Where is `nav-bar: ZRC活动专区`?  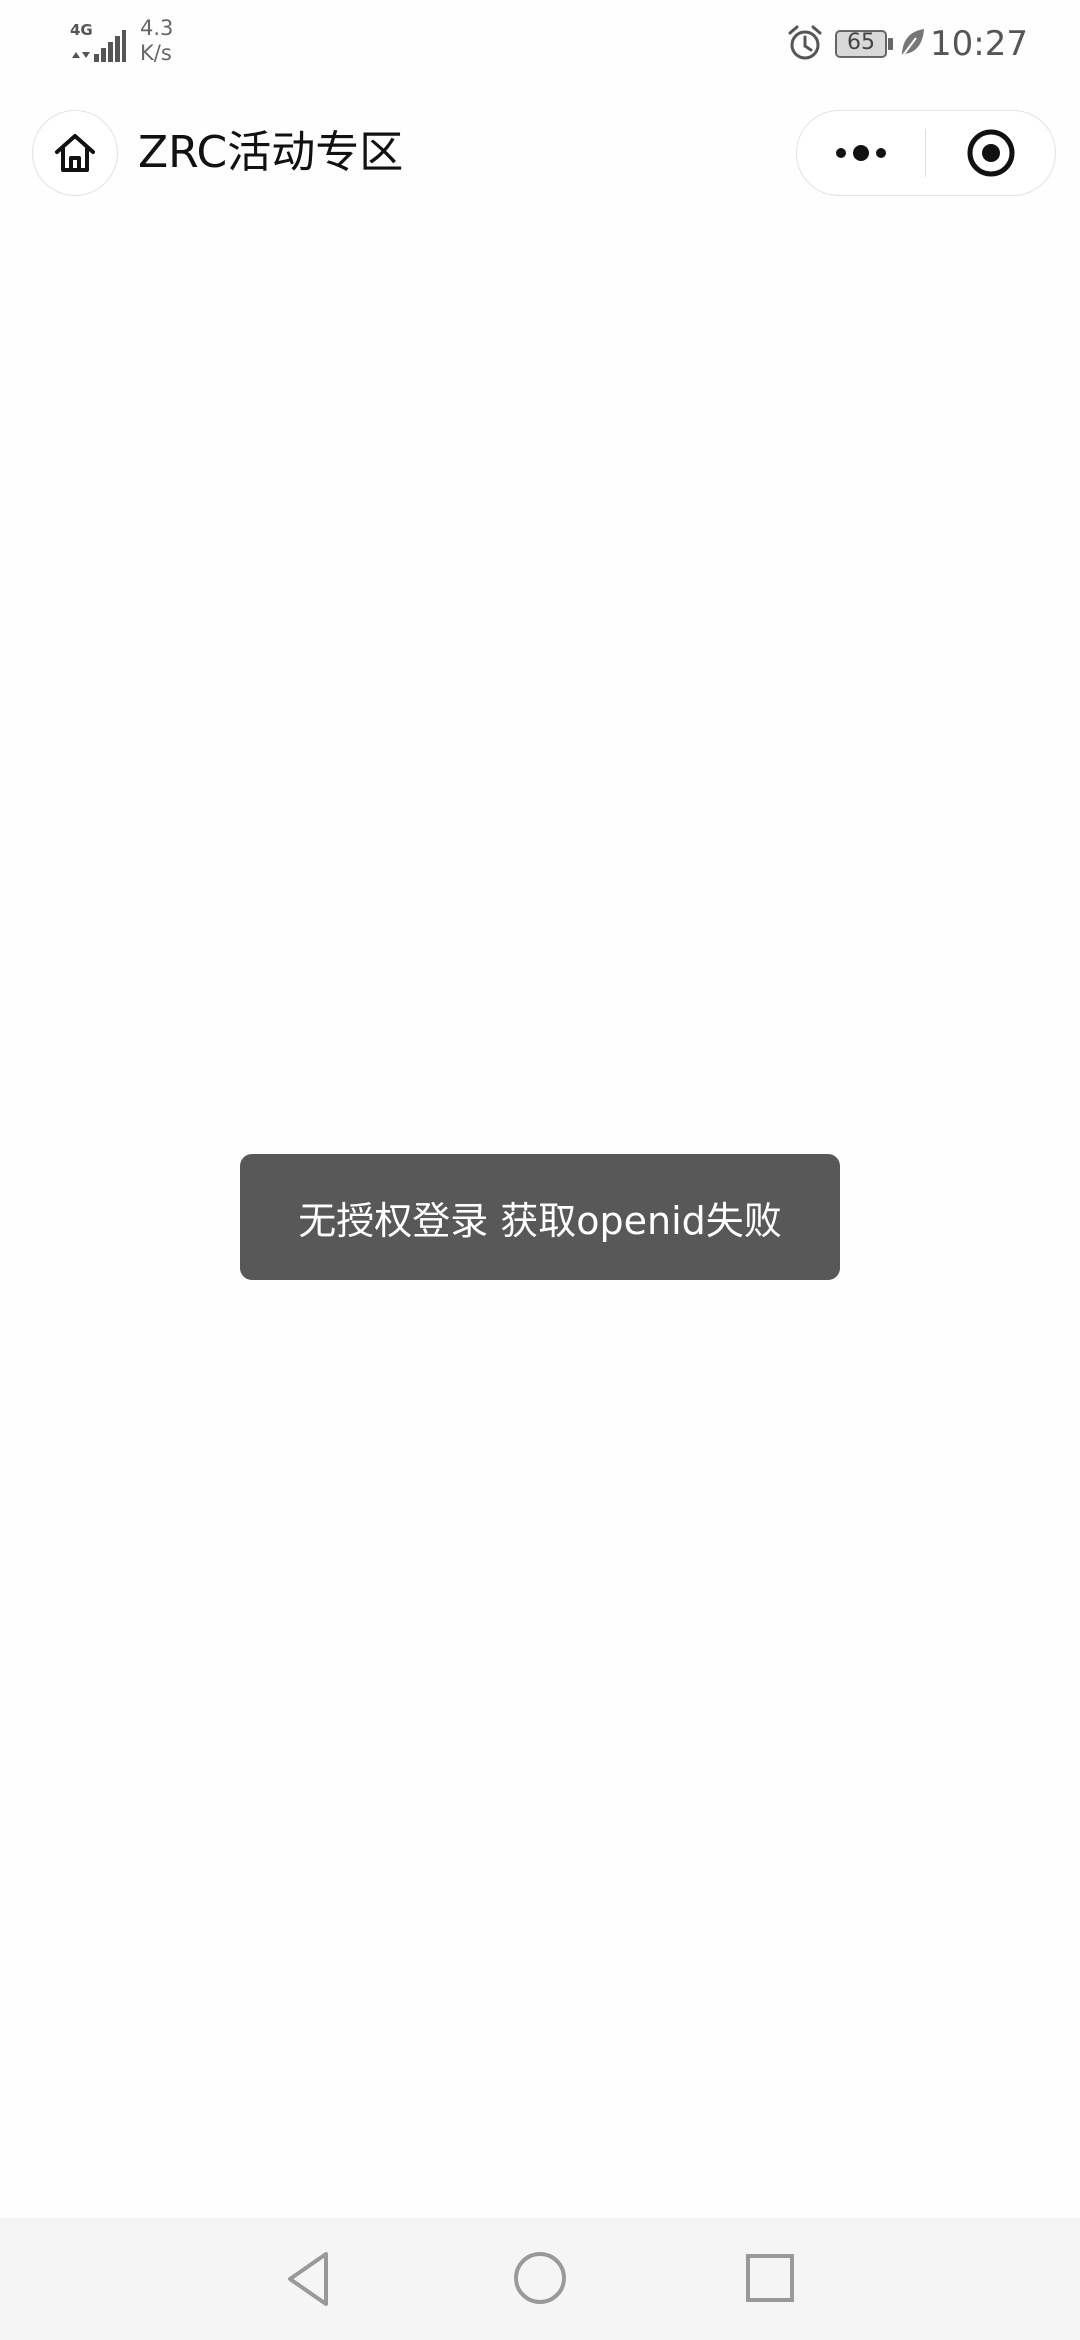 nav-bar: ZRC活动专区 is located at coordinates (540, 155).